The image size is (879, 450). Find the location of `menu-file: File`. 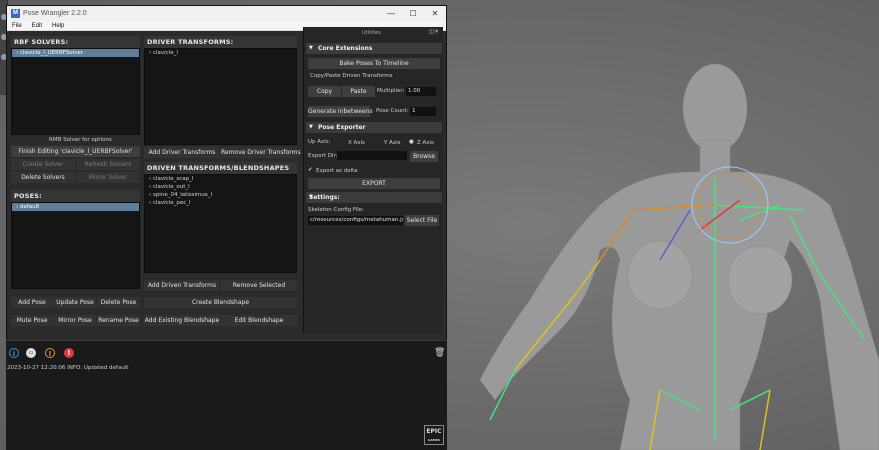

menu-file: File is located at coordinates (17, 26).